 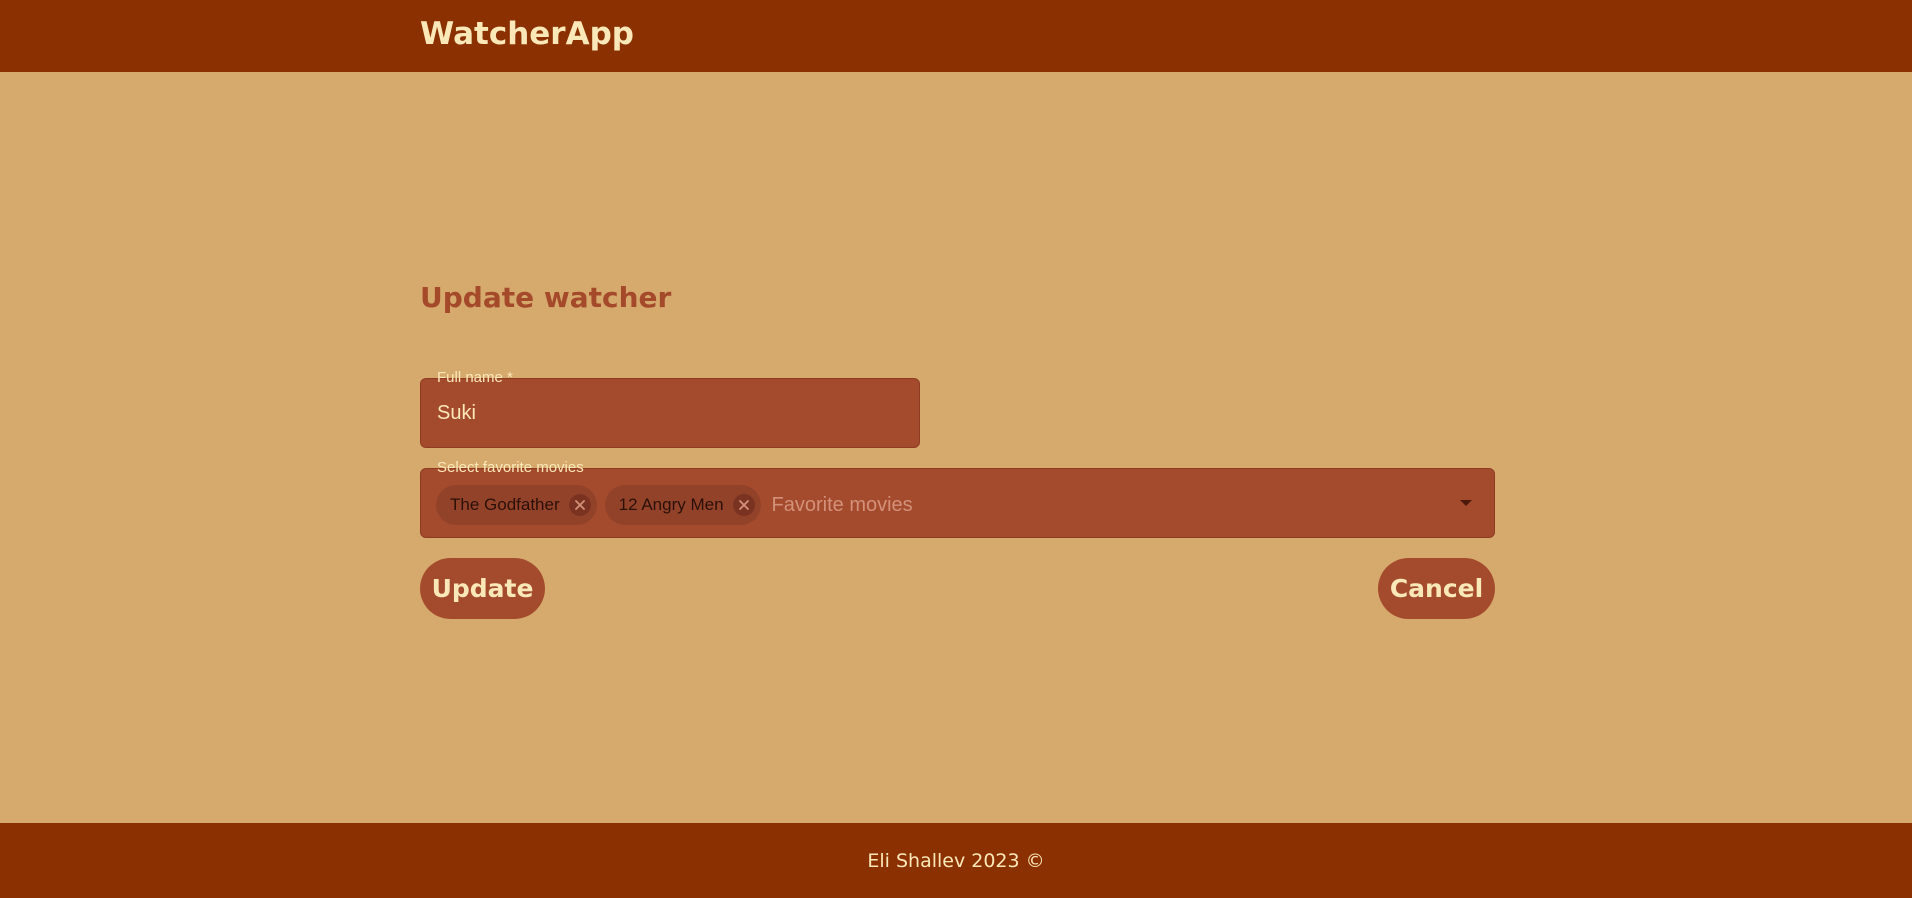 I want to click on movie-chip: The Godfather, so click(x=516, y=505).